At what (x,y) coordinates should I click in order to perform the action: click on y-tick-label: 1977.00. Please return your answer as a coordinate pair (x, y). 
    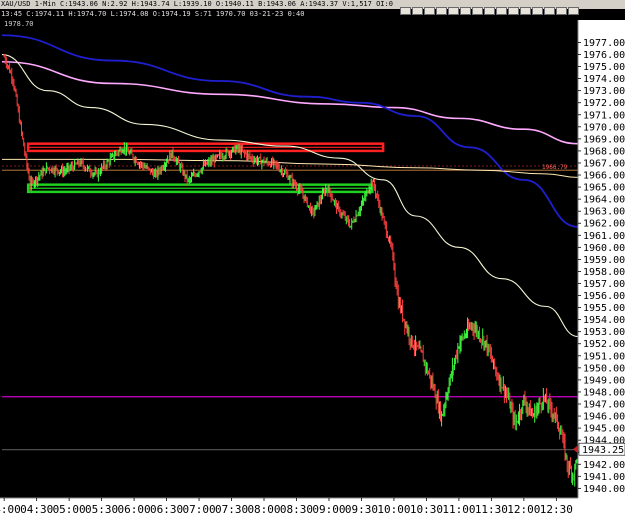
    Looking at the image, I should click on (604, 43).